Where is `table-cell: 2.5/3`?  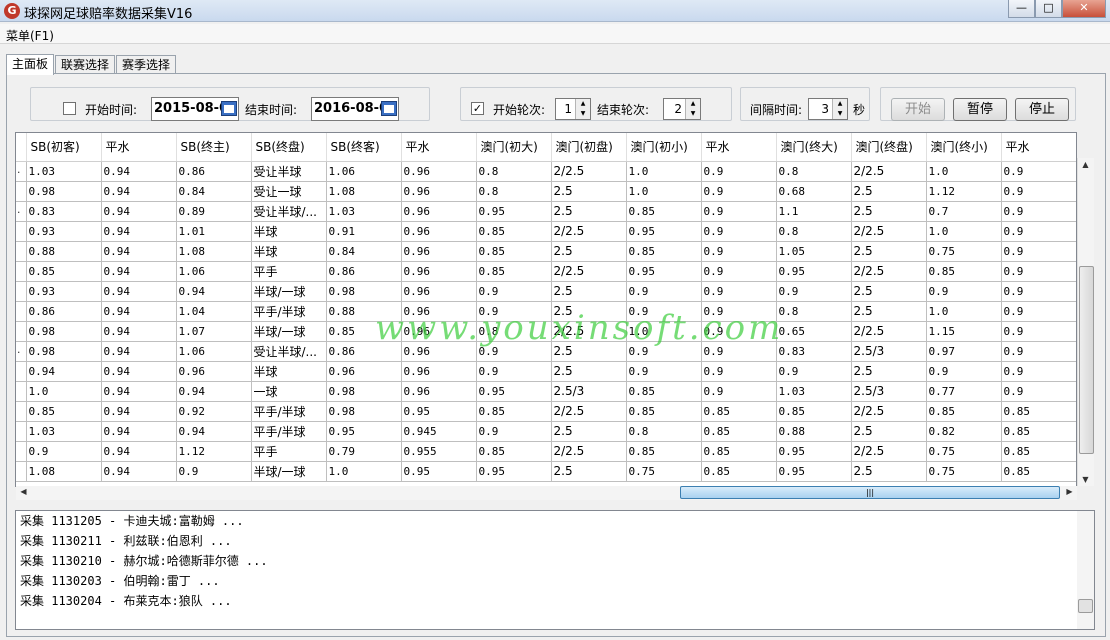 table-cell: 2.5/3 is located at coordinates (889, 351).